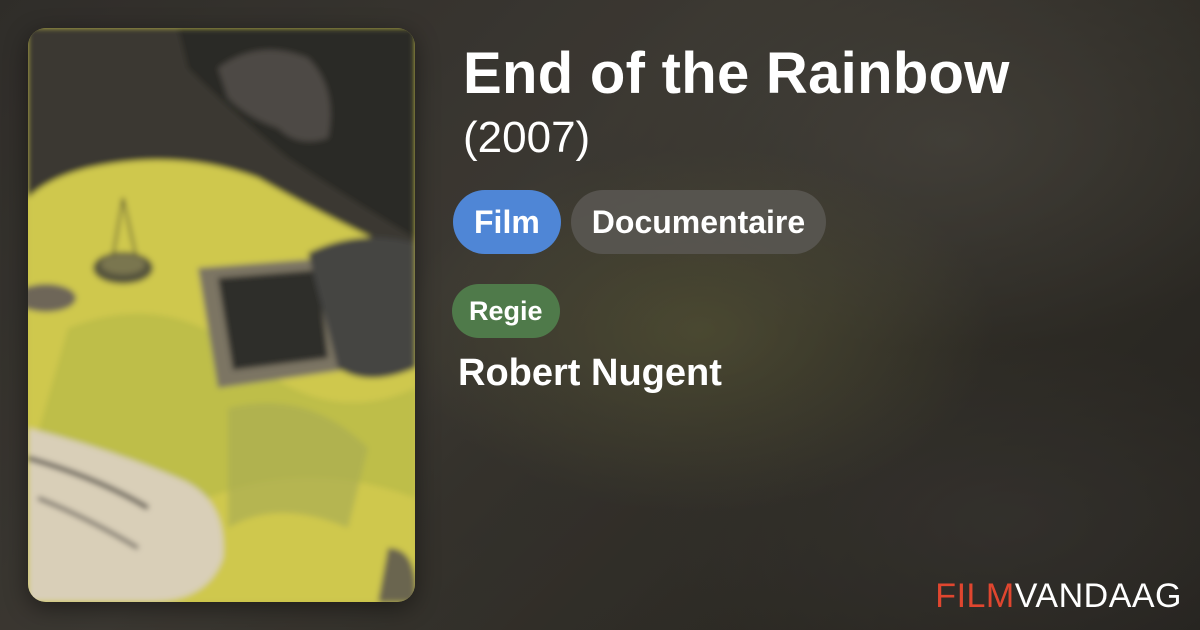 The height and width of the screenshot is (630, 1200). Describe the element at coordinates (736, 73) in the screenshot. I see `movie-title: End of the Rainbow` at that location.